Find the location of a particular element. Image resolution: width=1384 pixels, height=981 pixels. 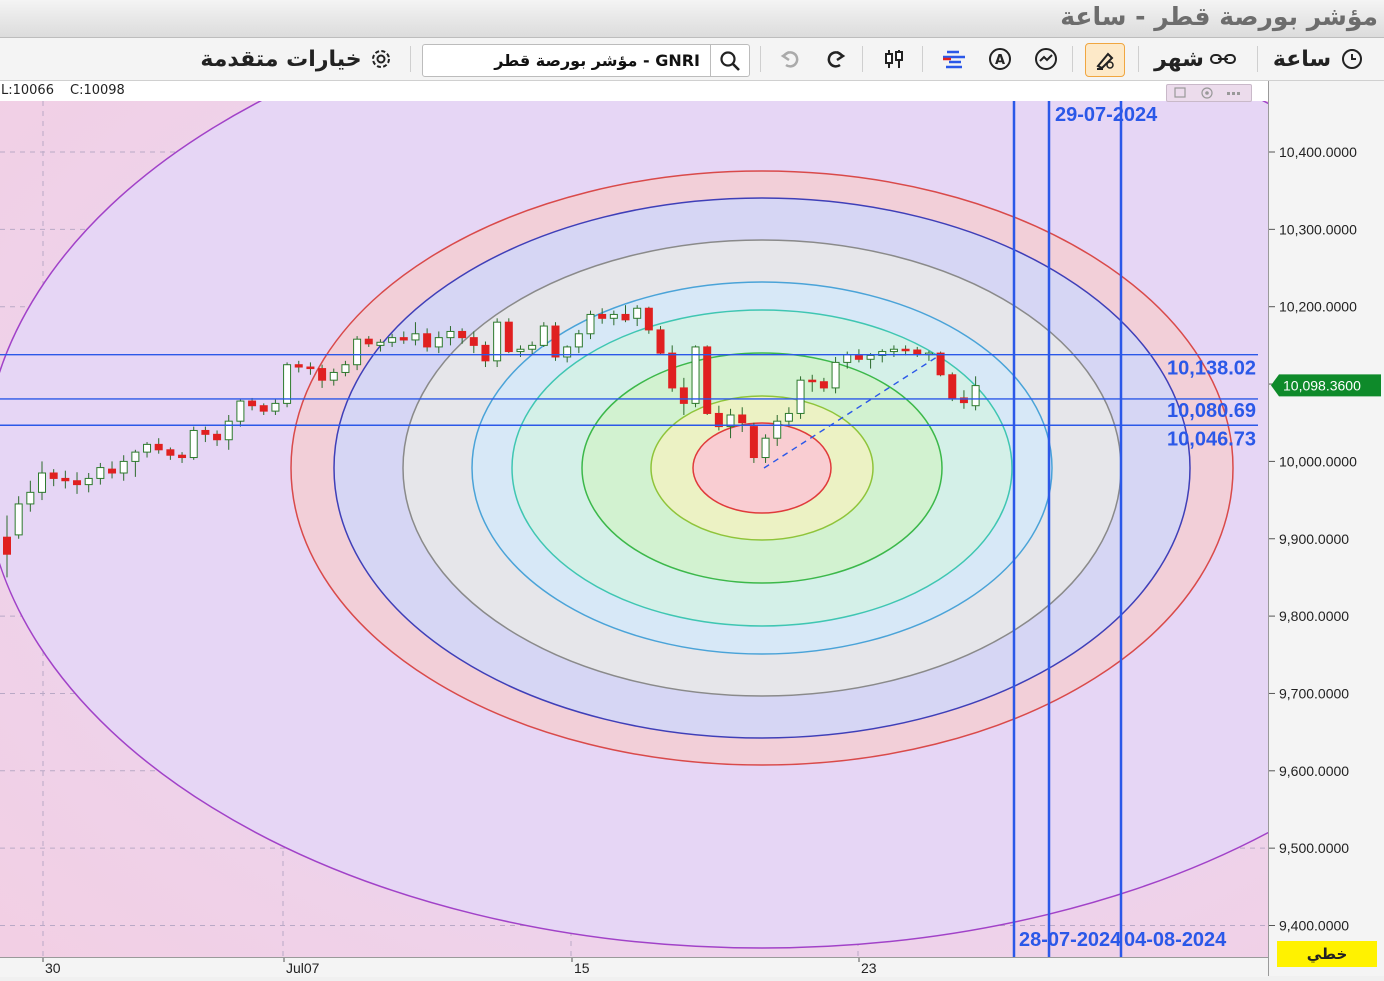

histogram-icon is located at coordinates (954, 59).